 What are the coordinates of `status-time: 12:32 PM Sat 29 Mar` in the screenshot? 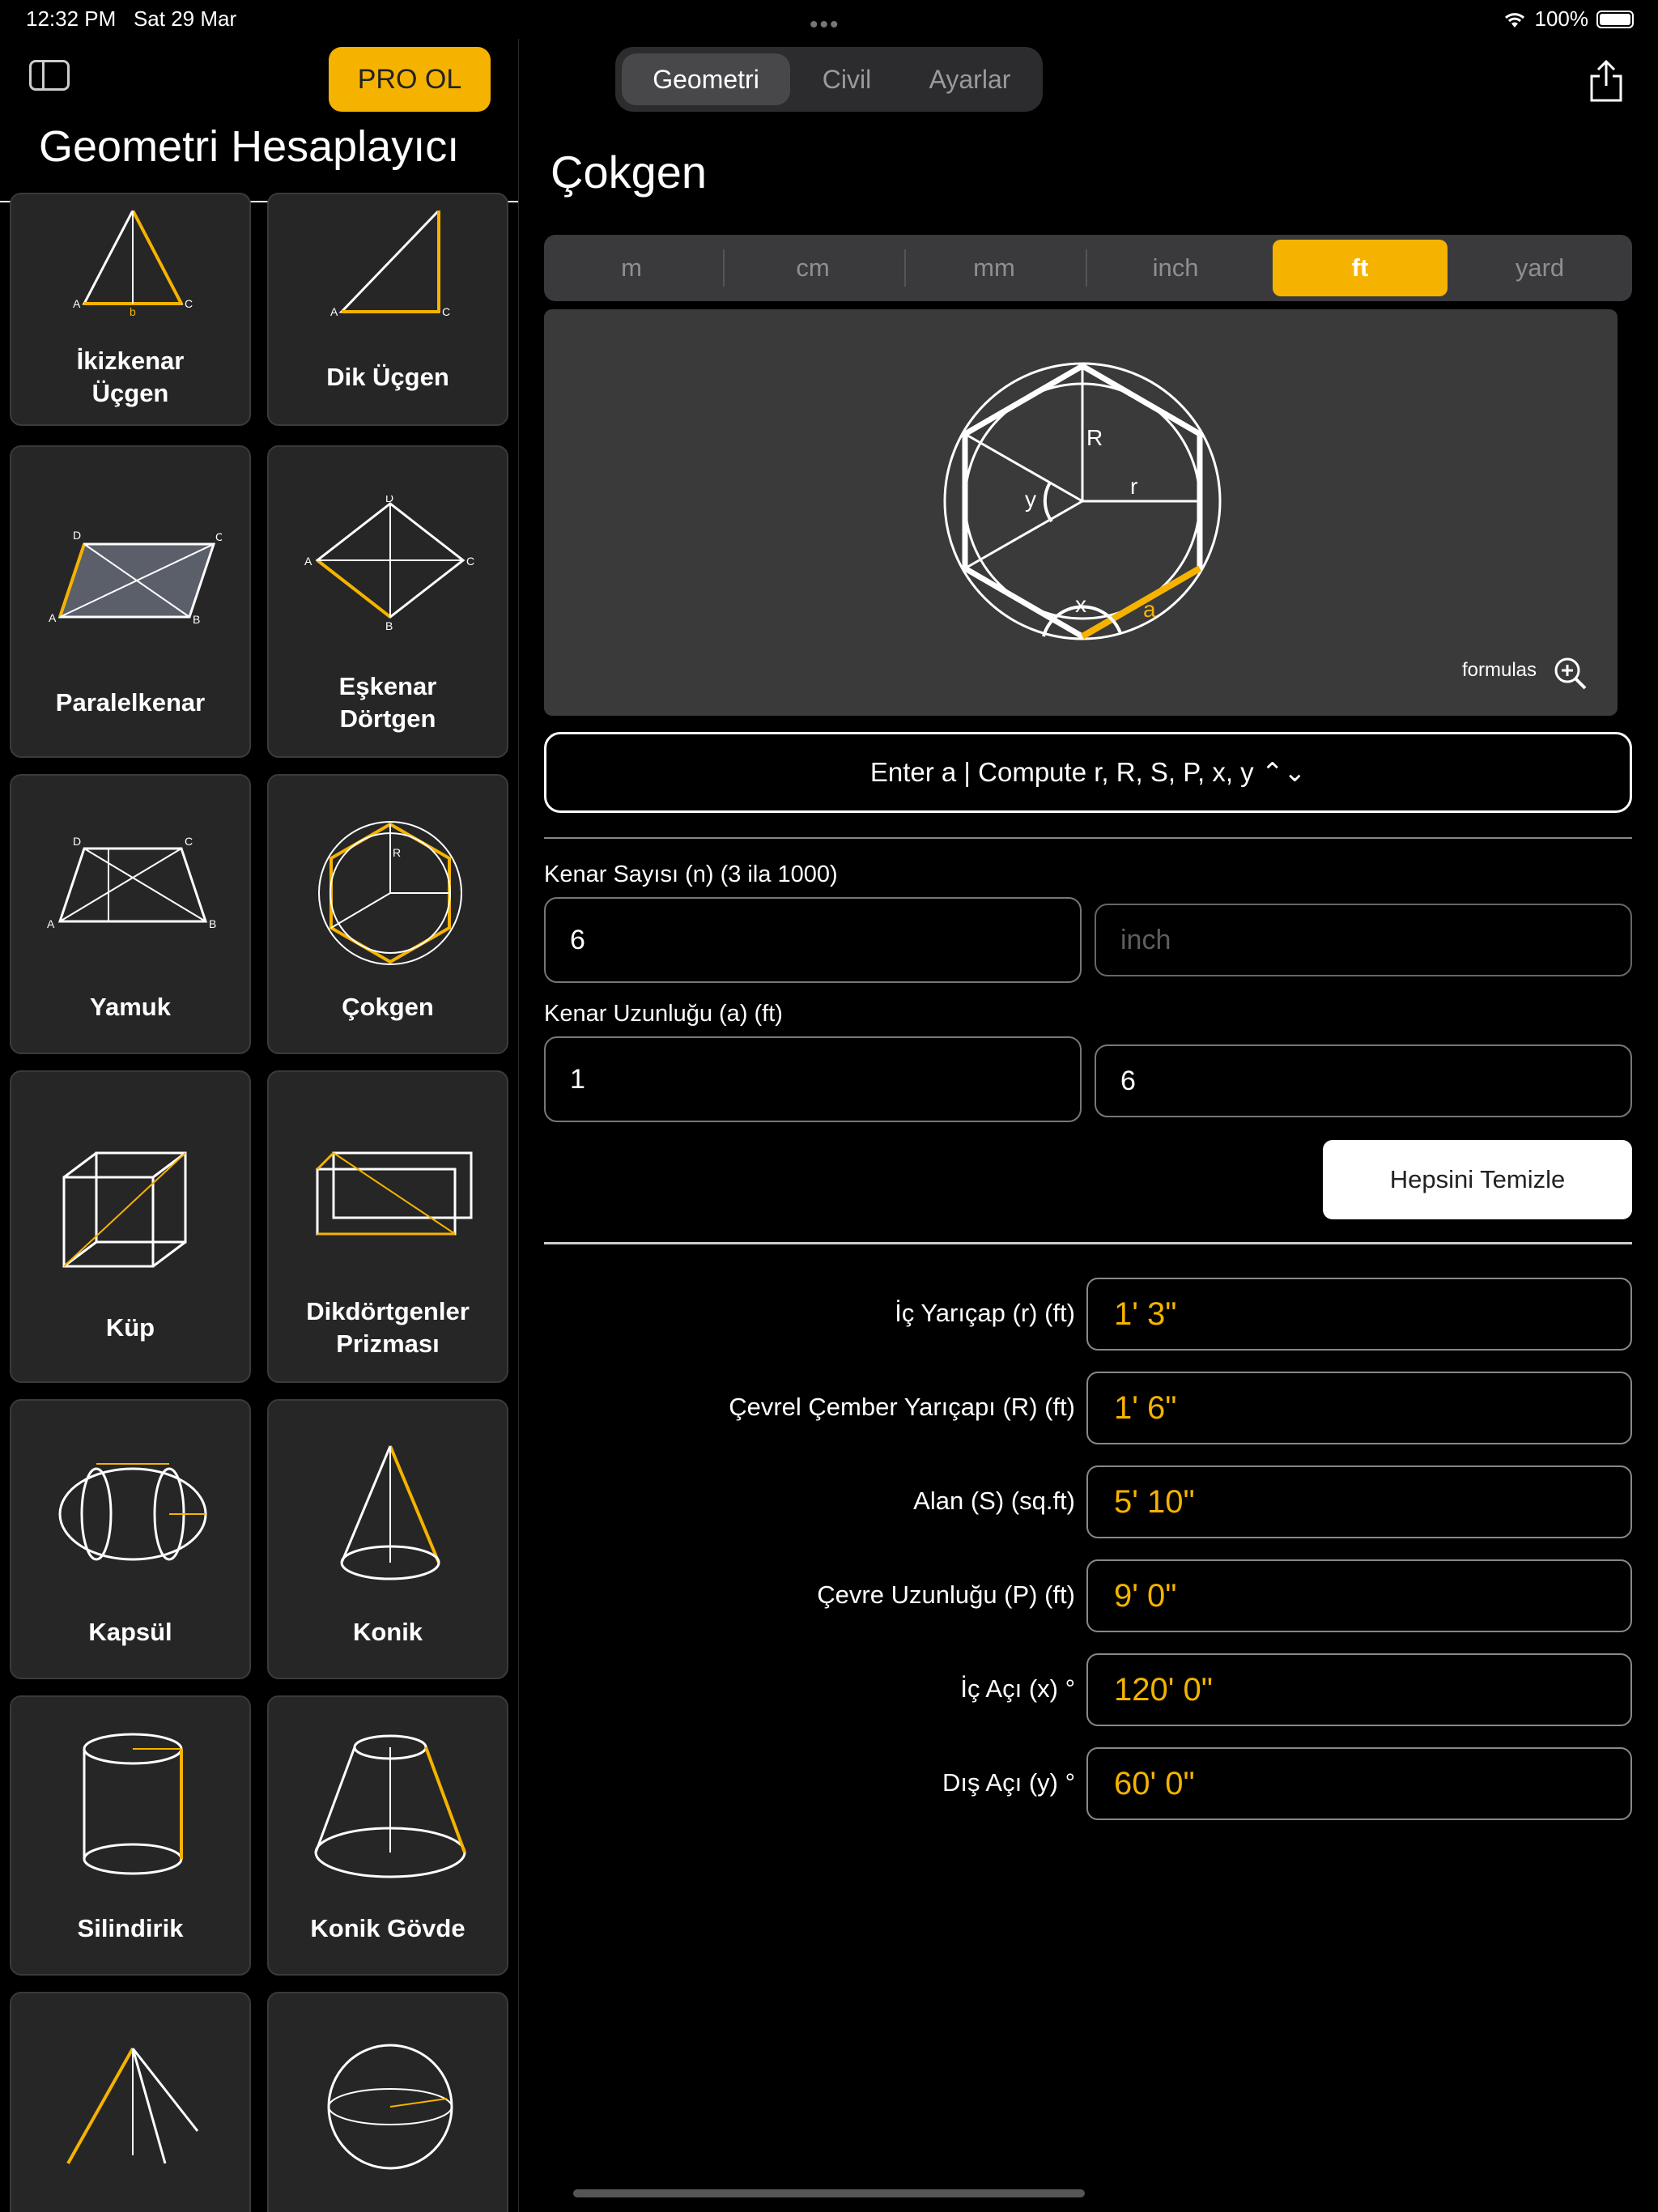 It's located at (131, 19).